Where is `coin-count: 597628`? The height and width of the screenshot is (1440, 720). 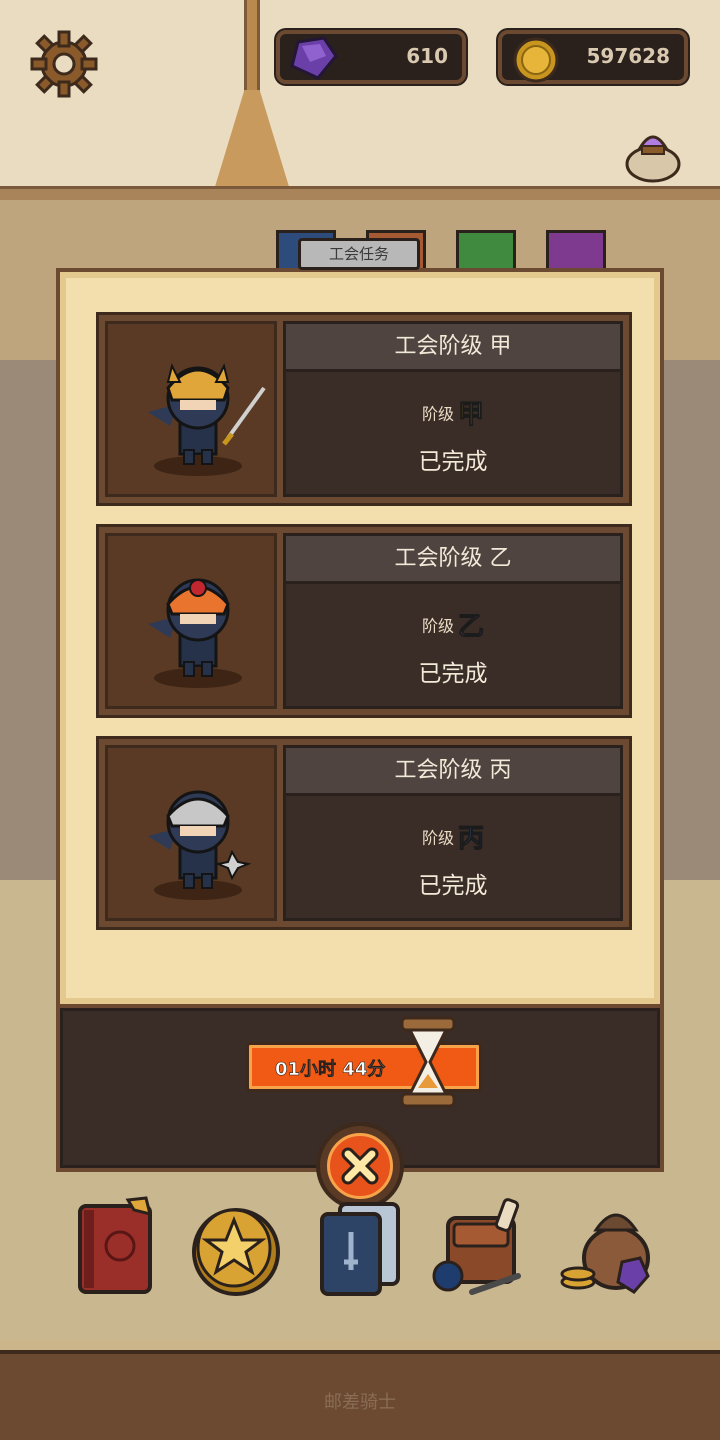
coin-count: 597628 is located at coordinates (628, 56).